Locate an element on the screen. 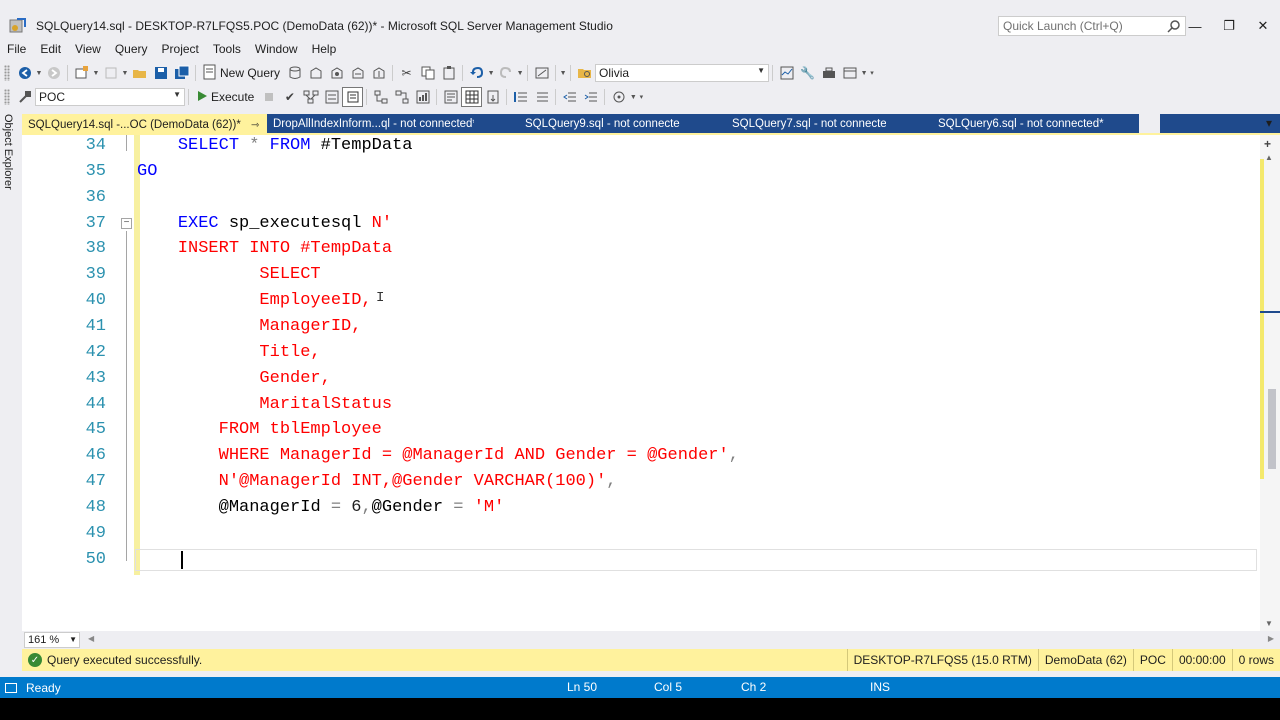  query-options-icon is located at coordinates (331, 97).